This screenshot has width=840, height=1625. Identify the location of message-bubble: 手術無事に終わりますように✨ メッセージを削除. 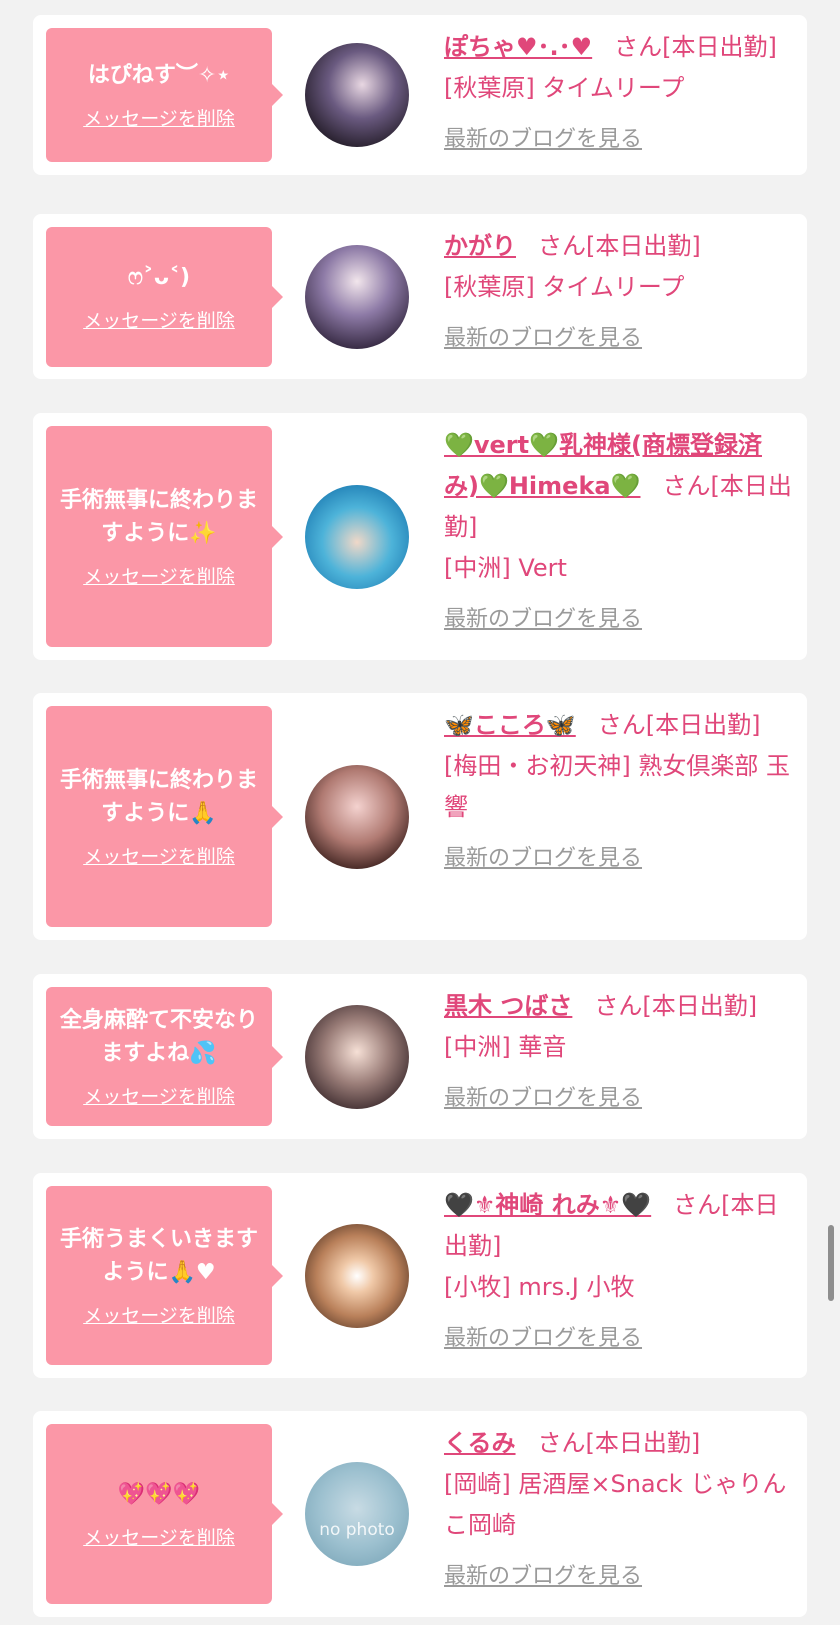
(164, 536).